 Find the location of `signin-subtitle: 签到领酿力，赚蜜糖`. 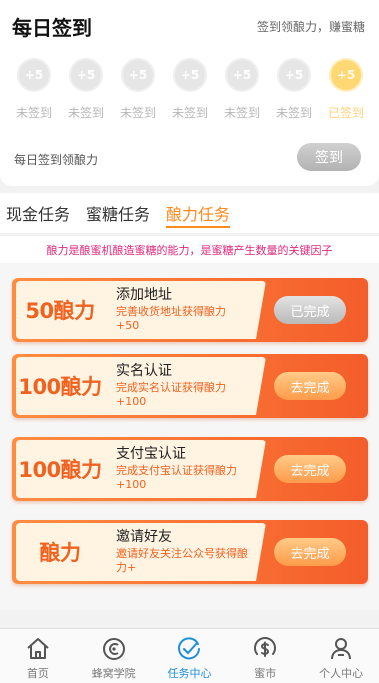

signin-subtitle: 签到领酿力，赚蜜糖 is located at coordinates (310, 27).